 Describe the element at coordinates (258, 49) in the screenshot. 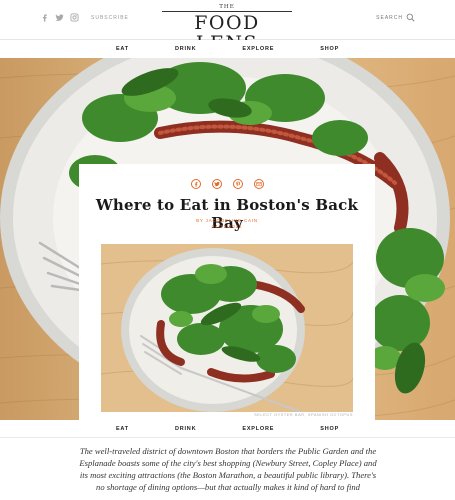

I see `nav-item-explore: EXPLORE` at that location.